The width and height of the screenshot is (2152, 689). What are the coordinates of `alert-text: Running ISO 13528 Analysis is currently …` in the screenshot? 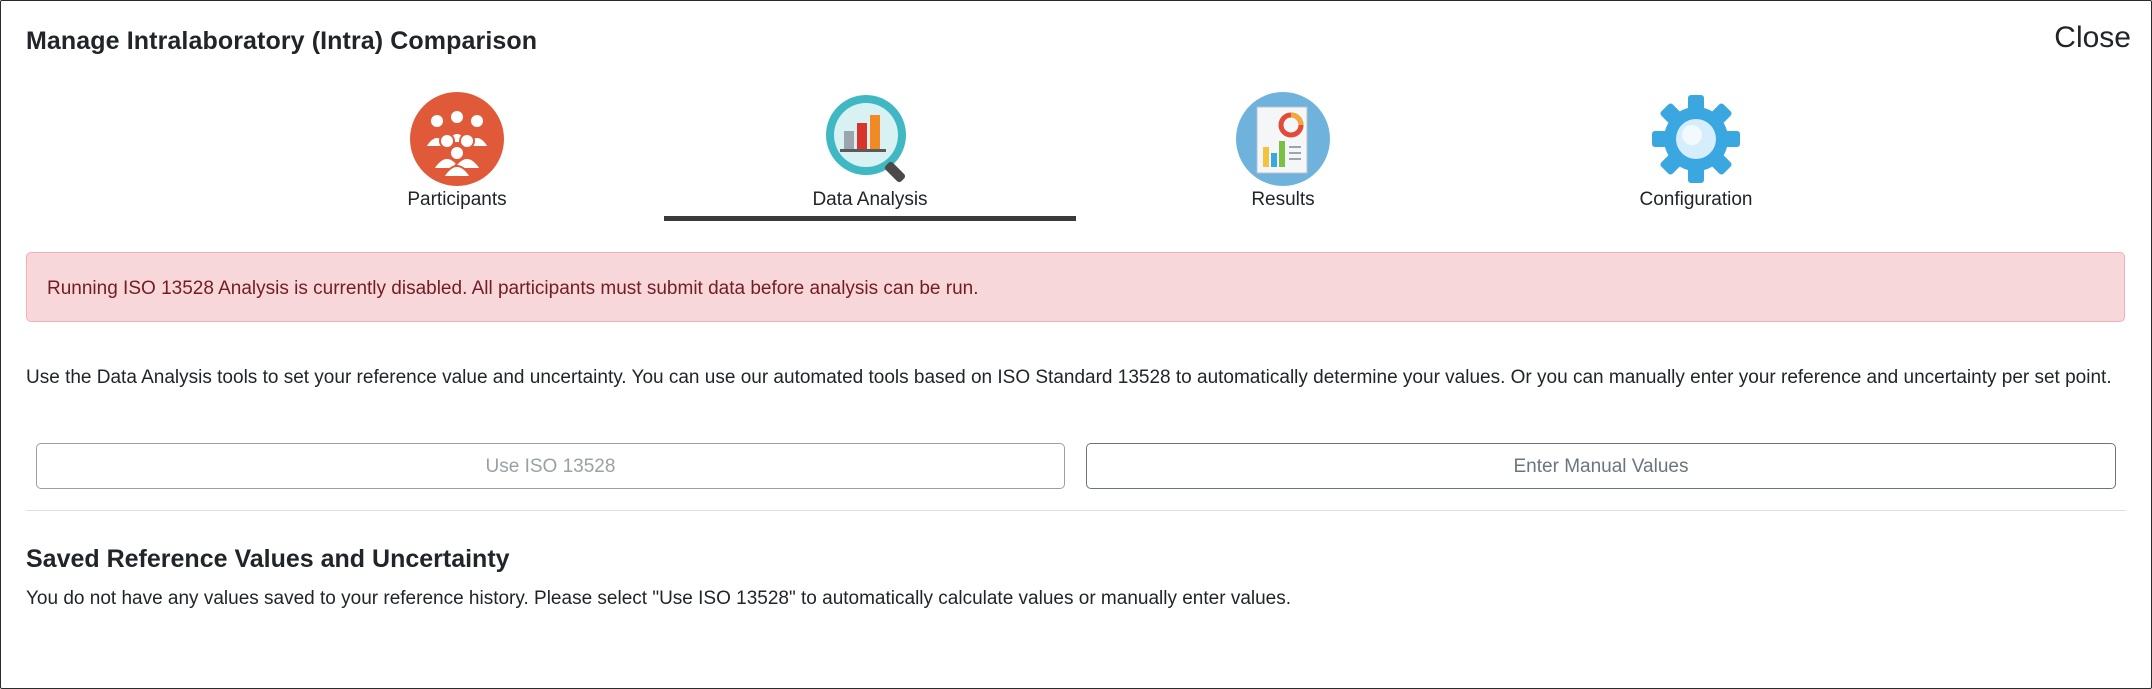 It's located at (513, 288).